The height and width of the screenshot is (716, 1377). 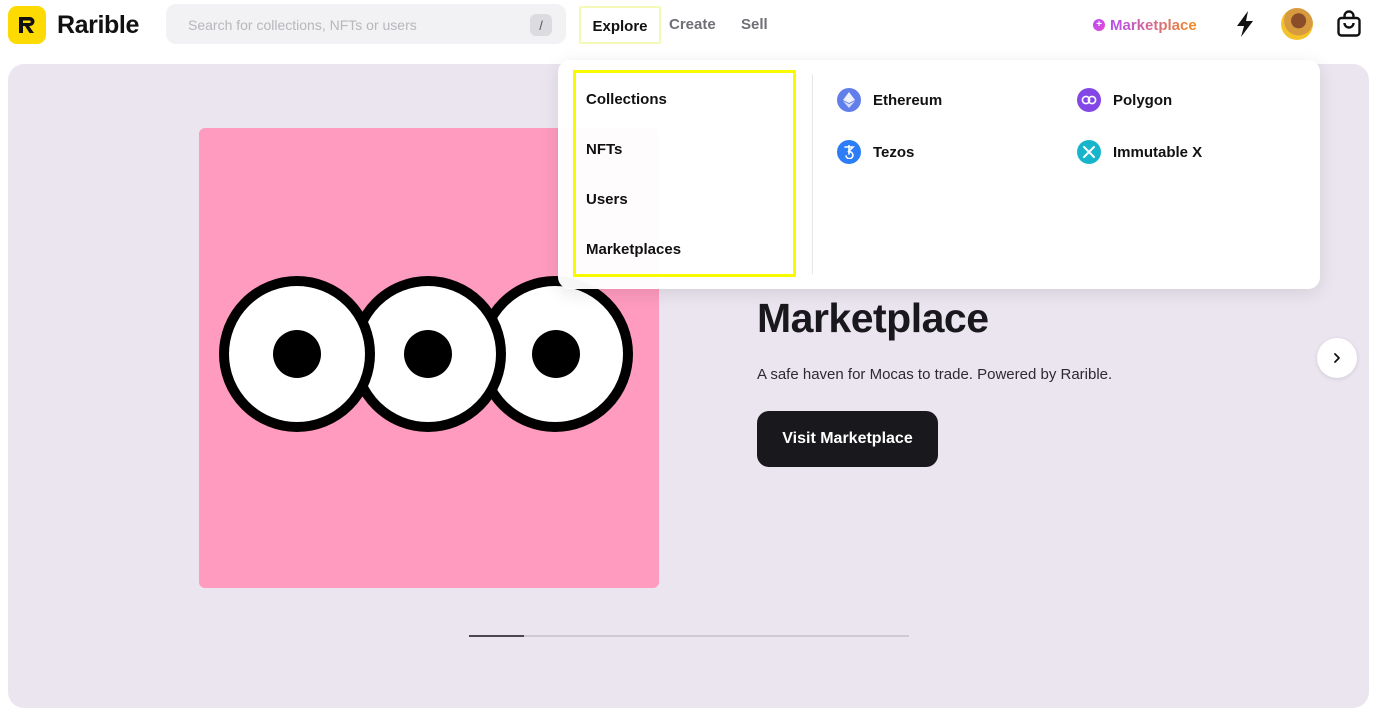 I want to click on search-input, so click(x=353, y=25).